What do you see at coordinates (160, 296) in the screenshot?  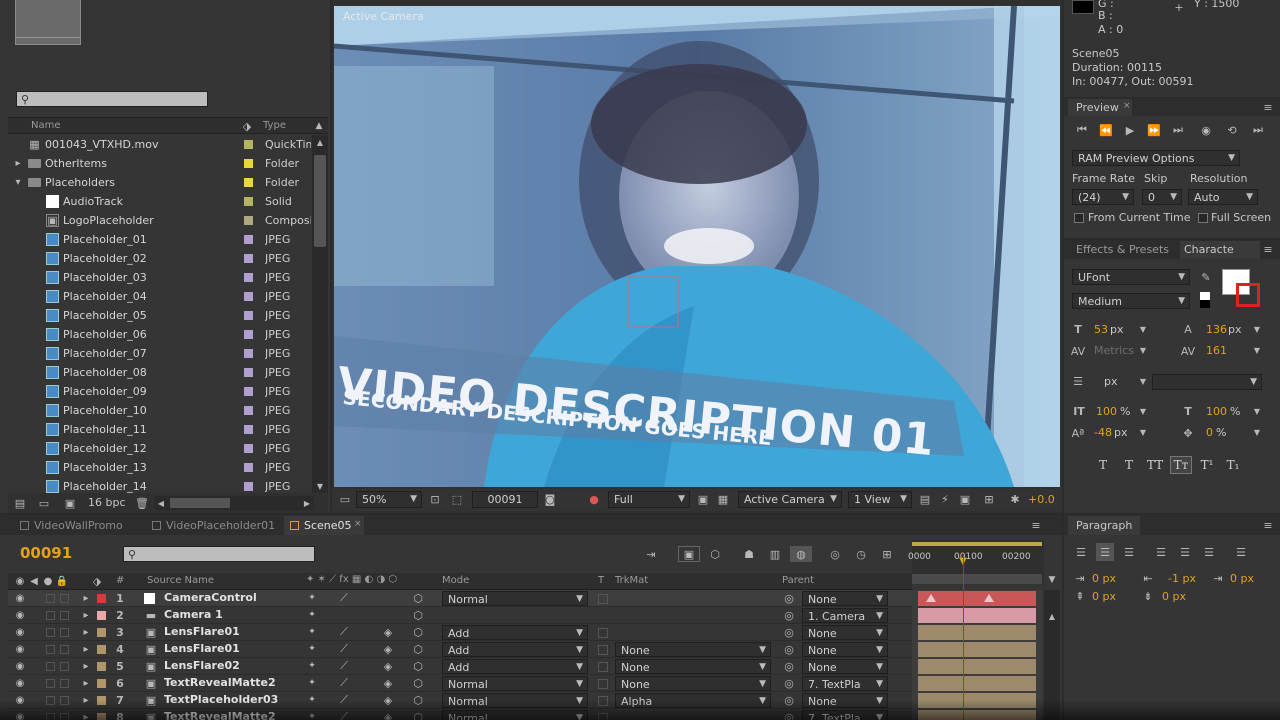 I see `project-item: Placeholder_04 JPEG` at bounding box center [160, 296].